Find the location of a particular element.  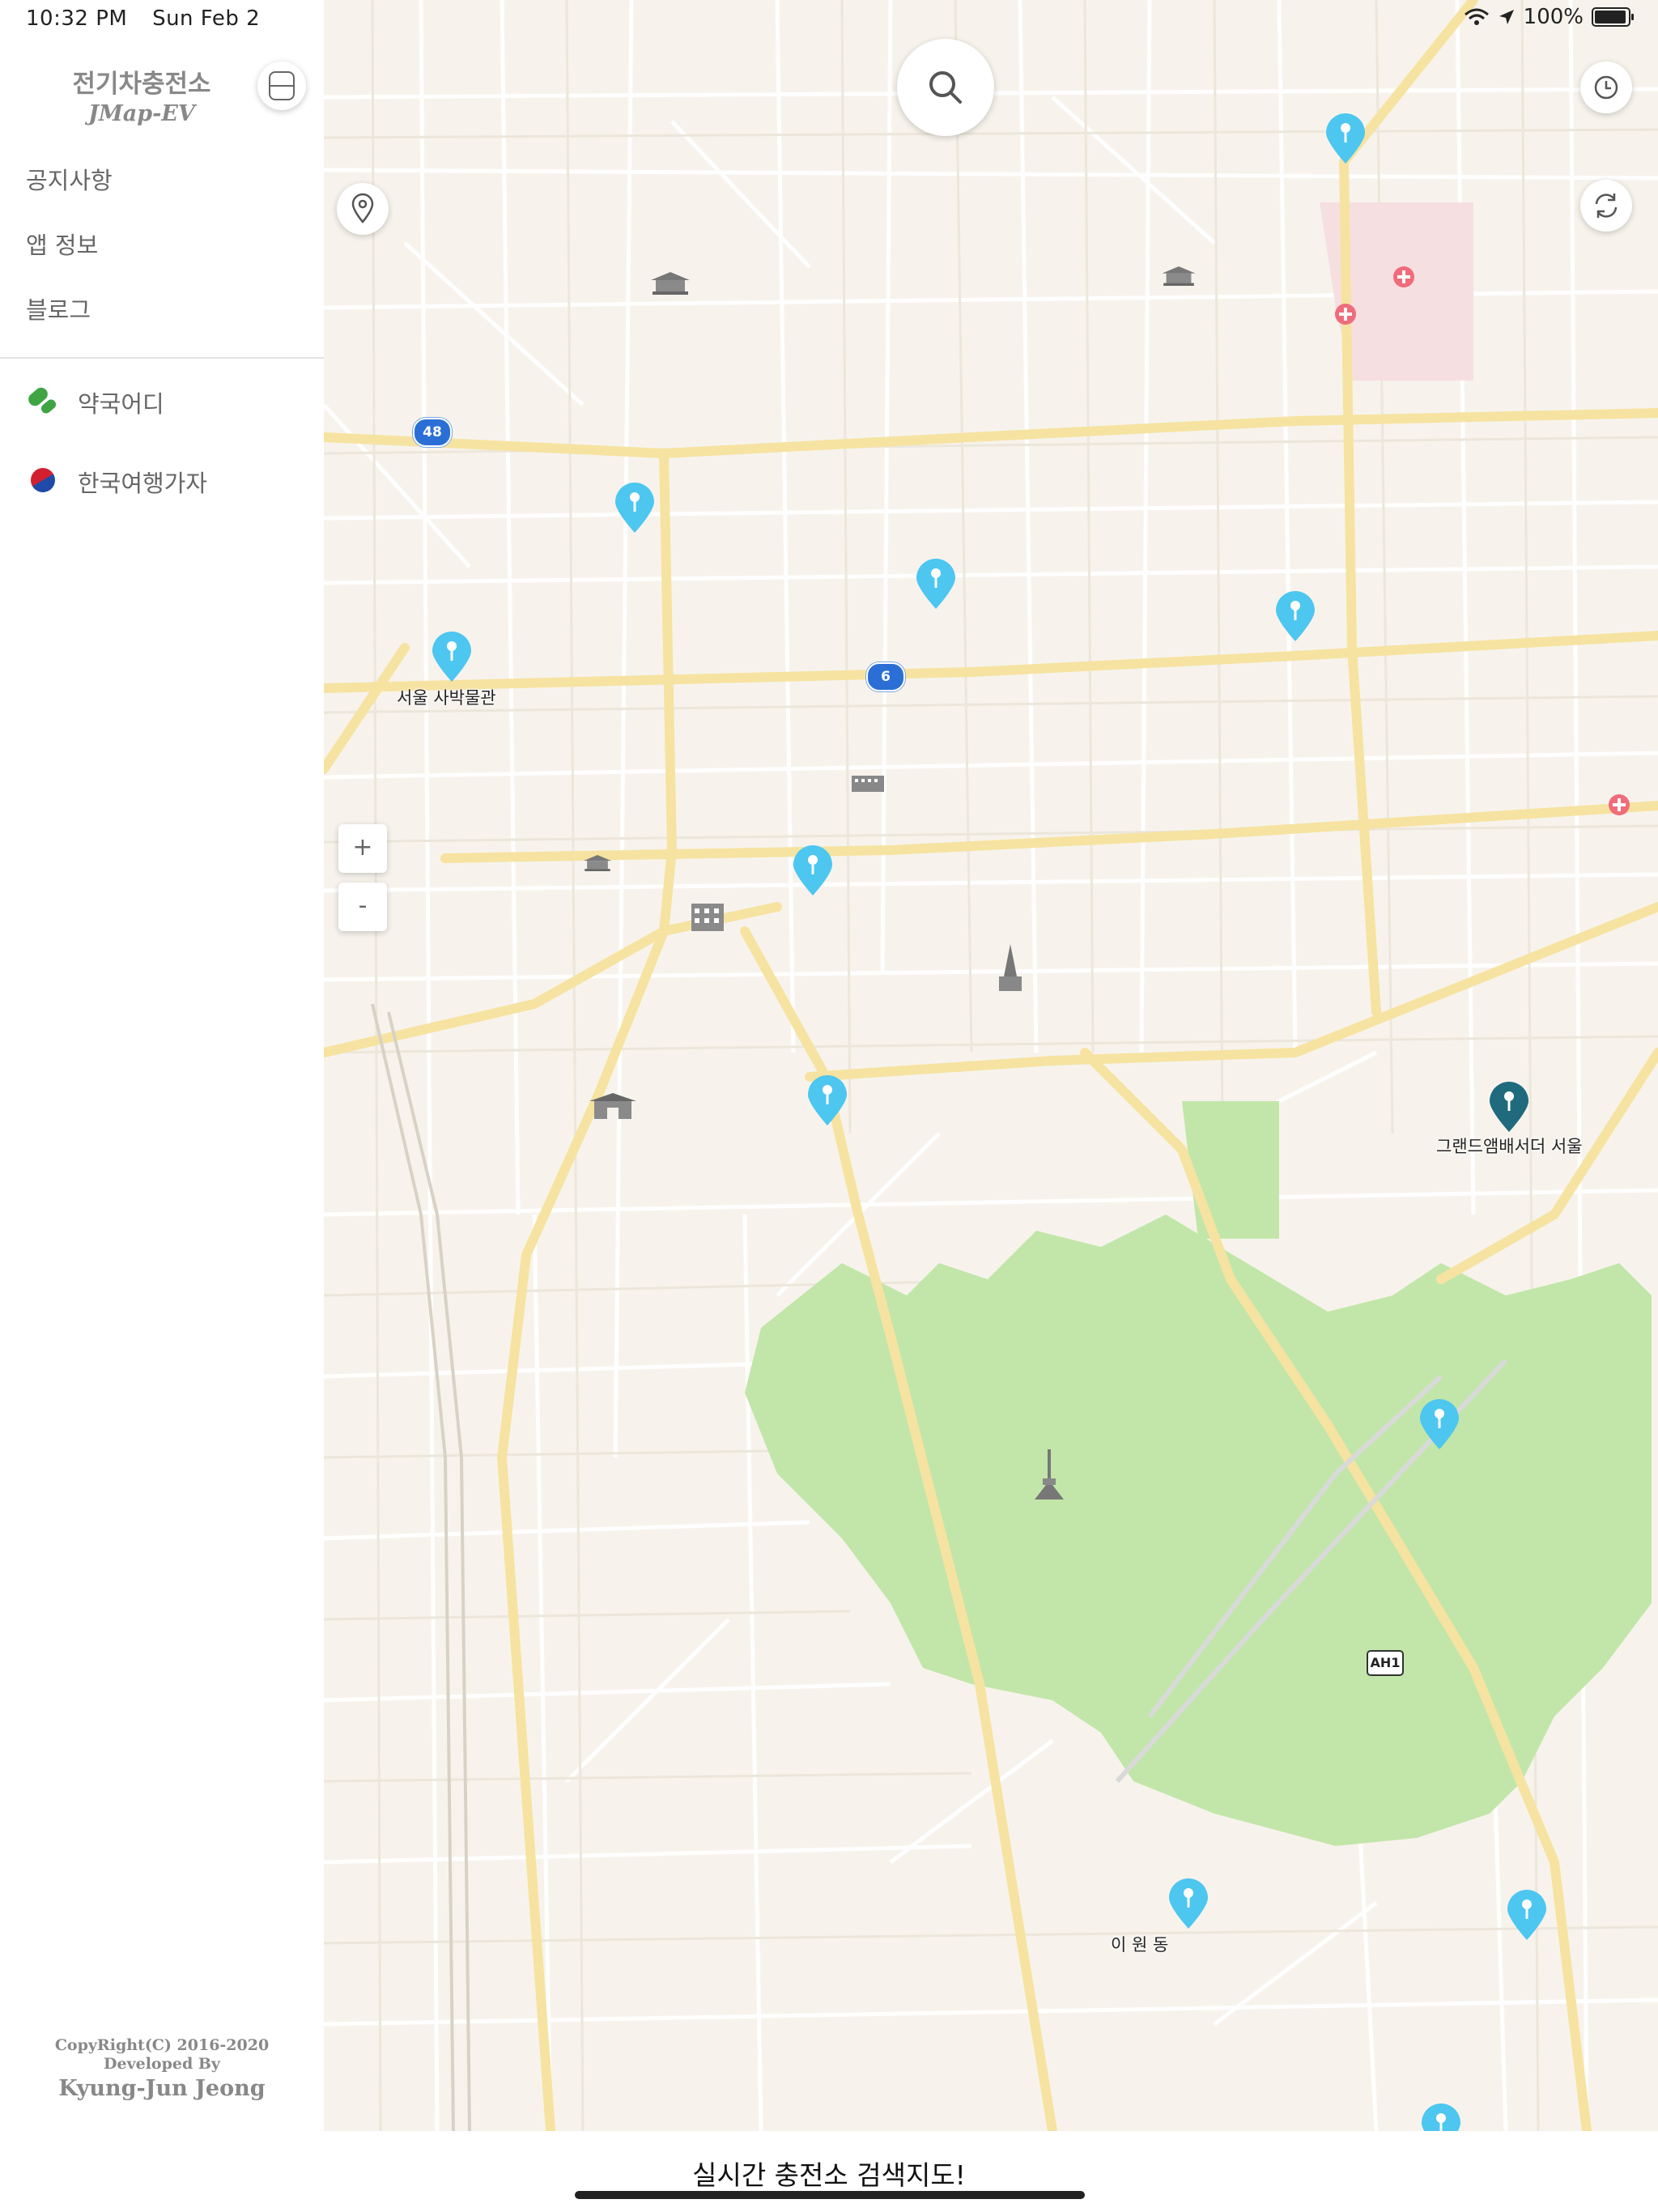

refresh-icon is located at coordinates (1606, 206).